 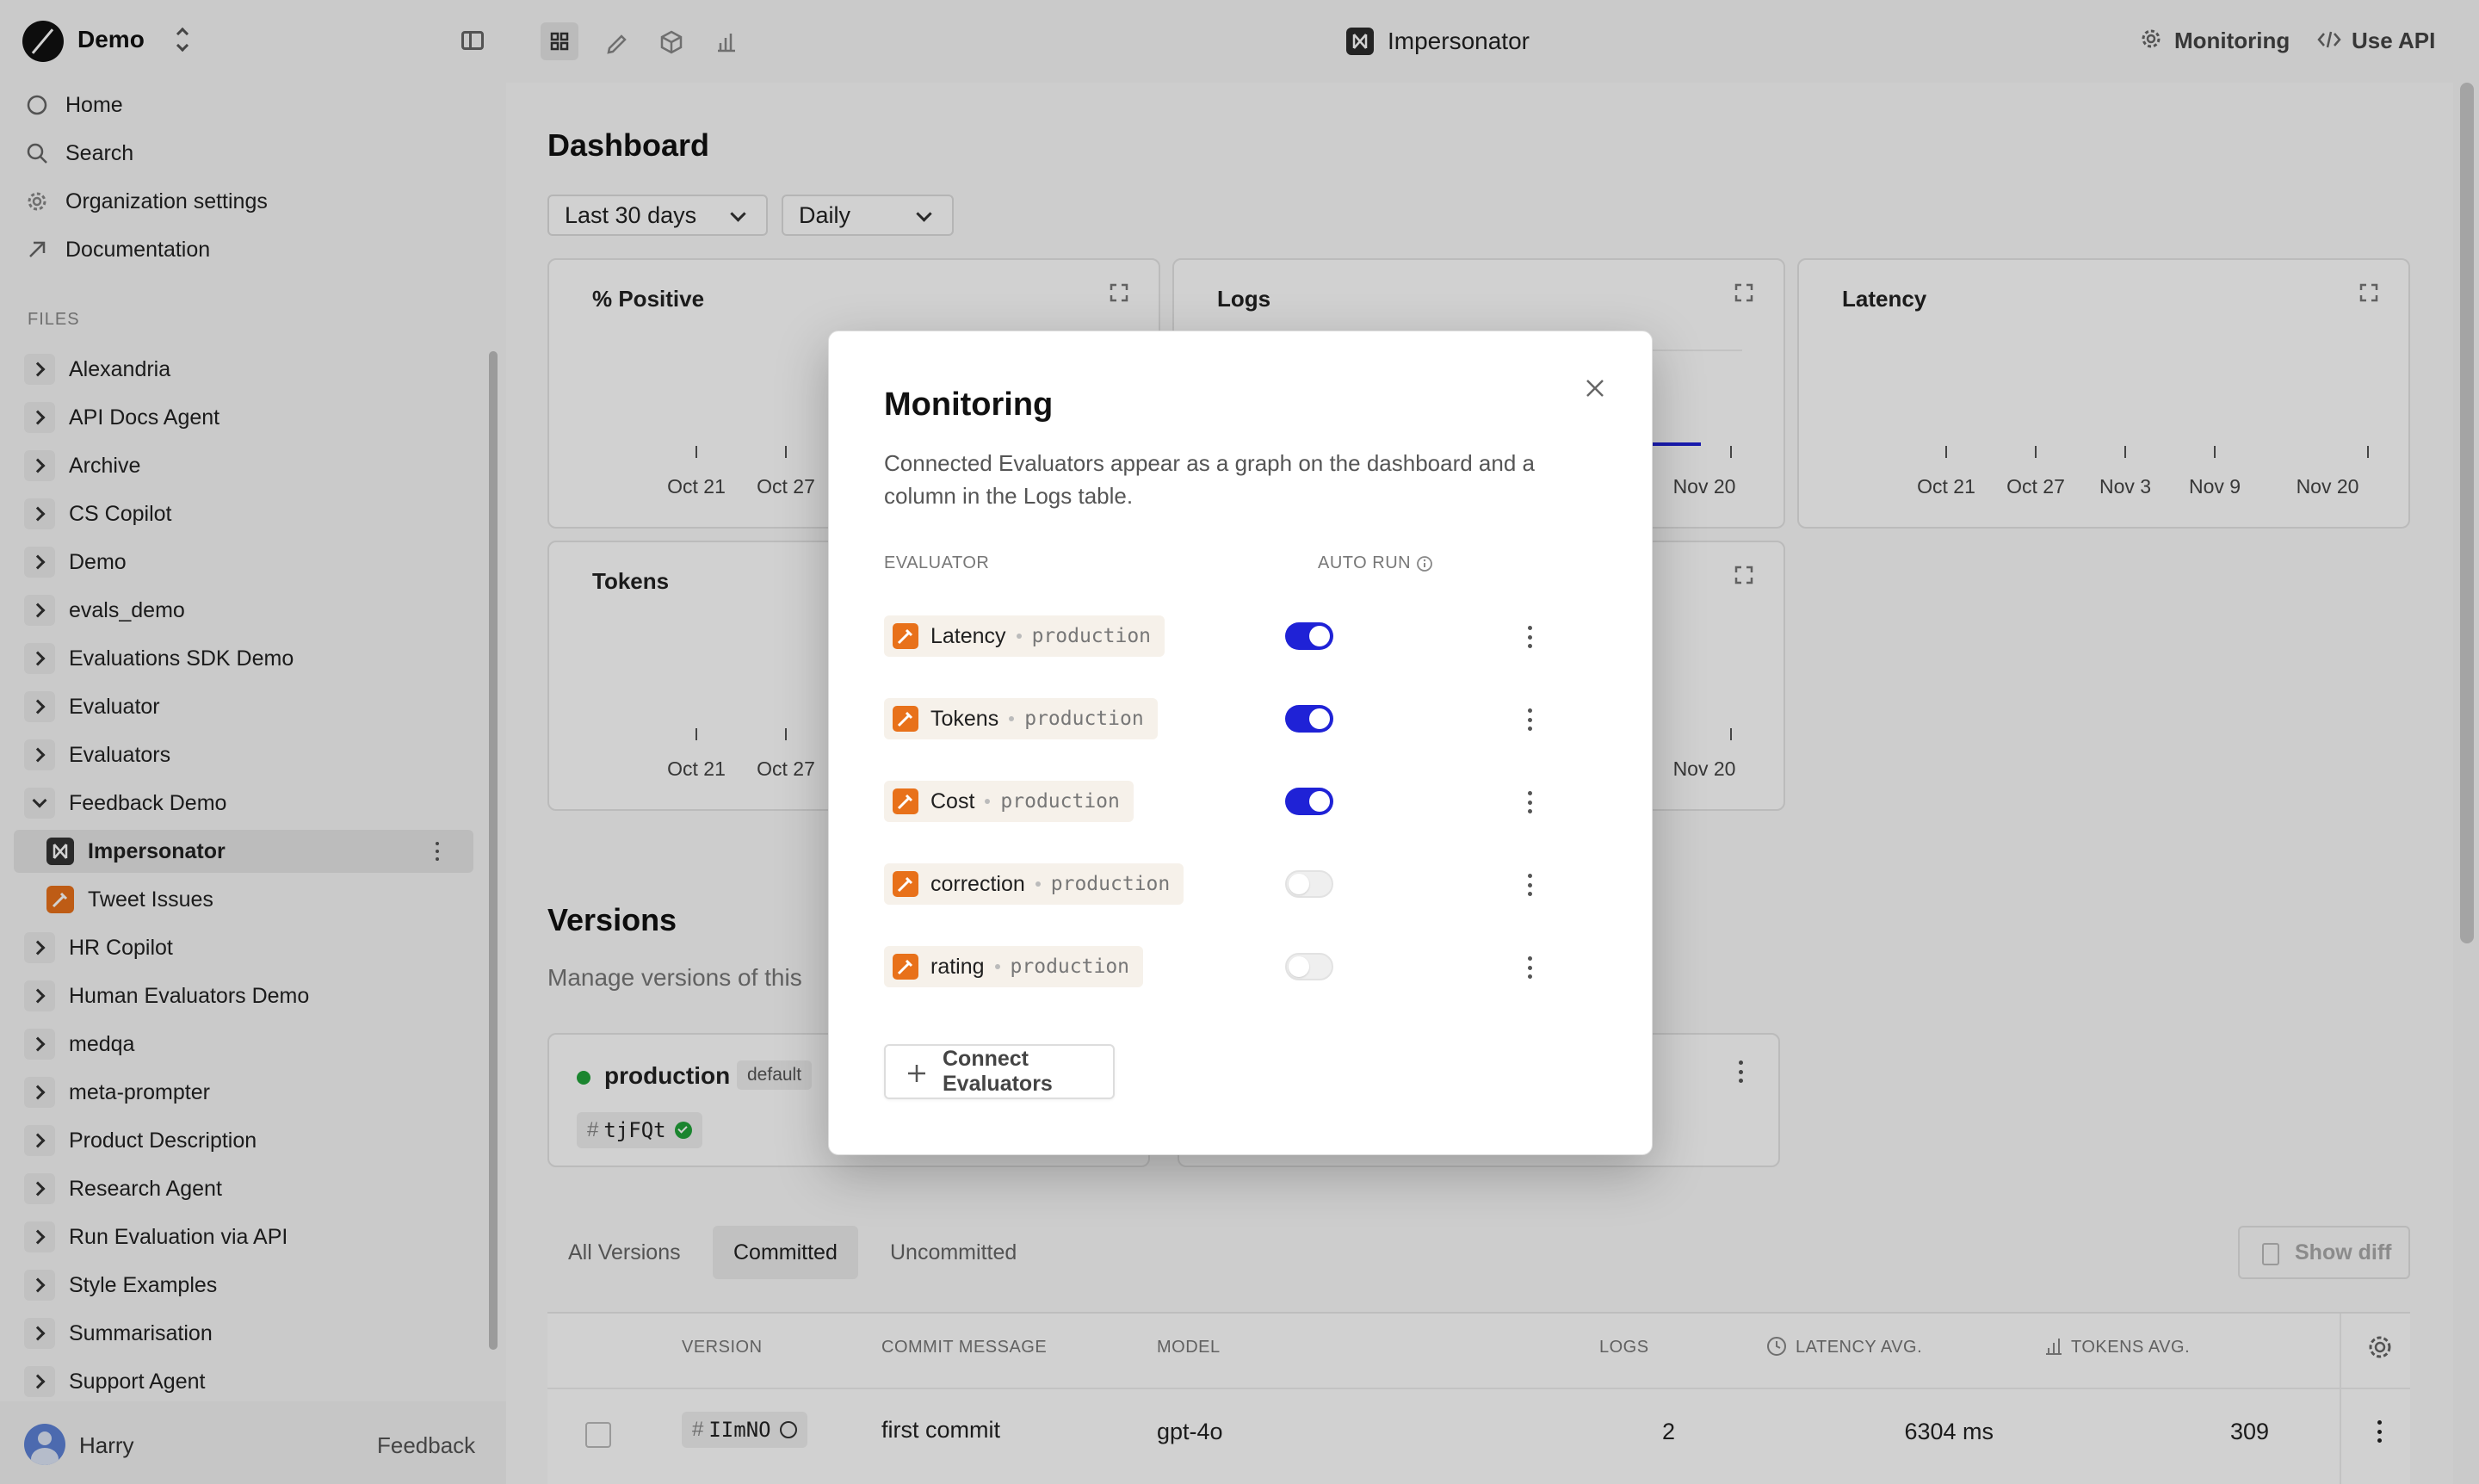 I want to click on evaluator-name: Latency, so click(x=968, y=635).